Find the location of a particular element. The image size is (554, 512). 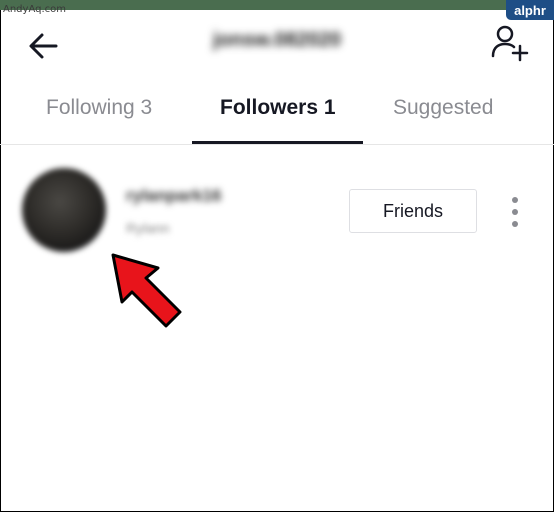

back-button is located at coordinates (44, 46).